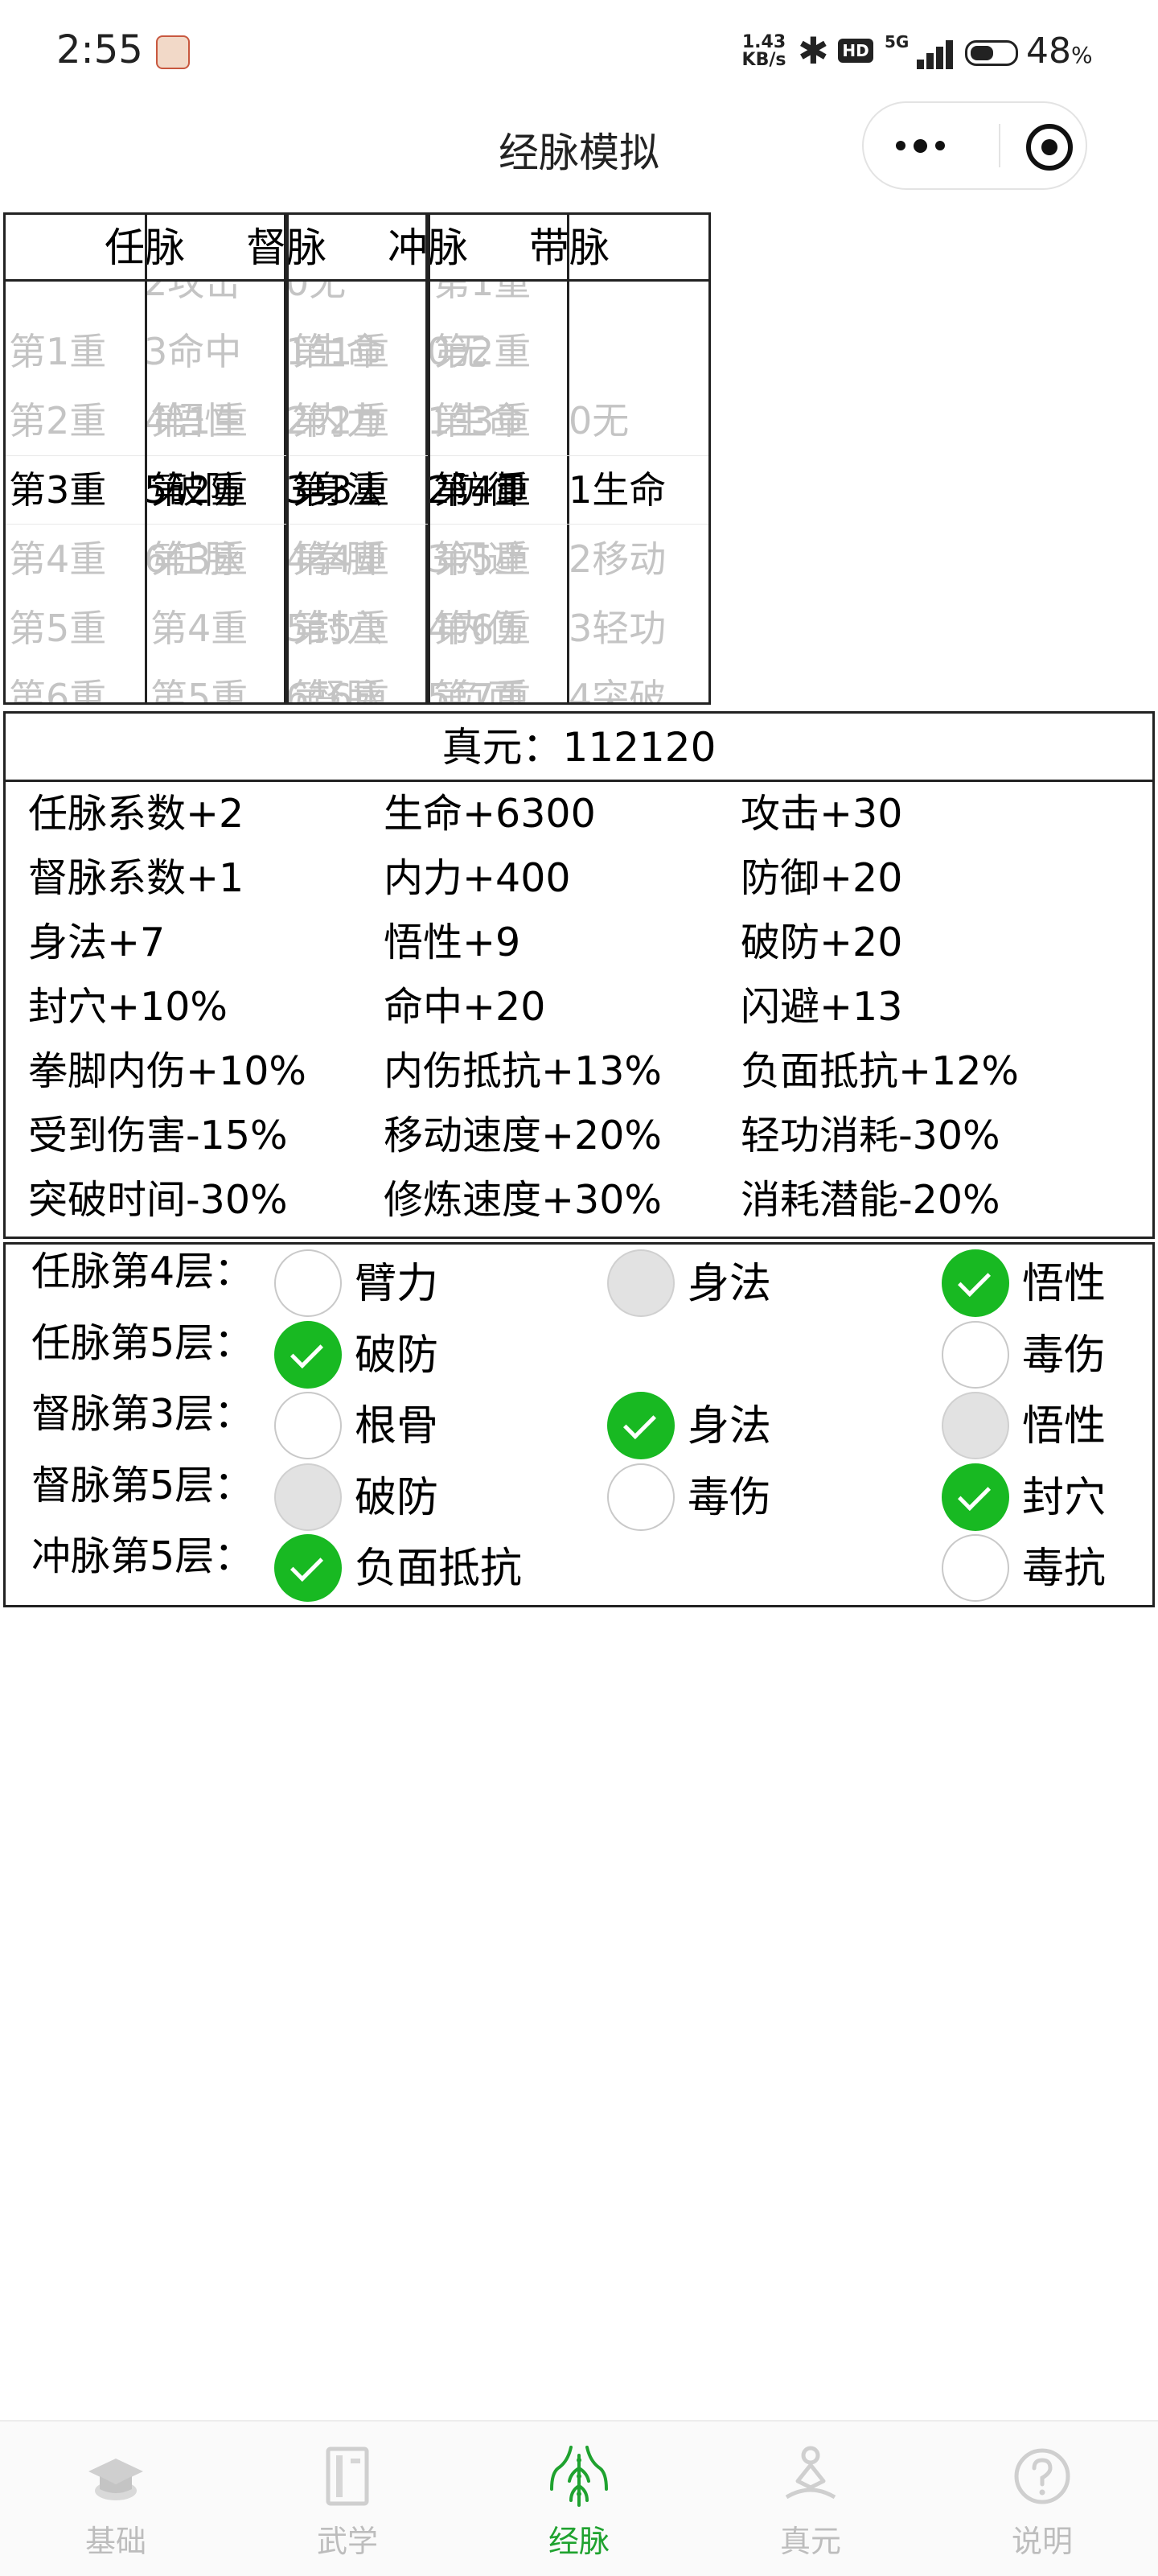 The image size is (1158, 2576). Describe the element at coordinates (880, 1071) in the screenshot. I see `stat-item: 负面抵抗+12%` at that location.